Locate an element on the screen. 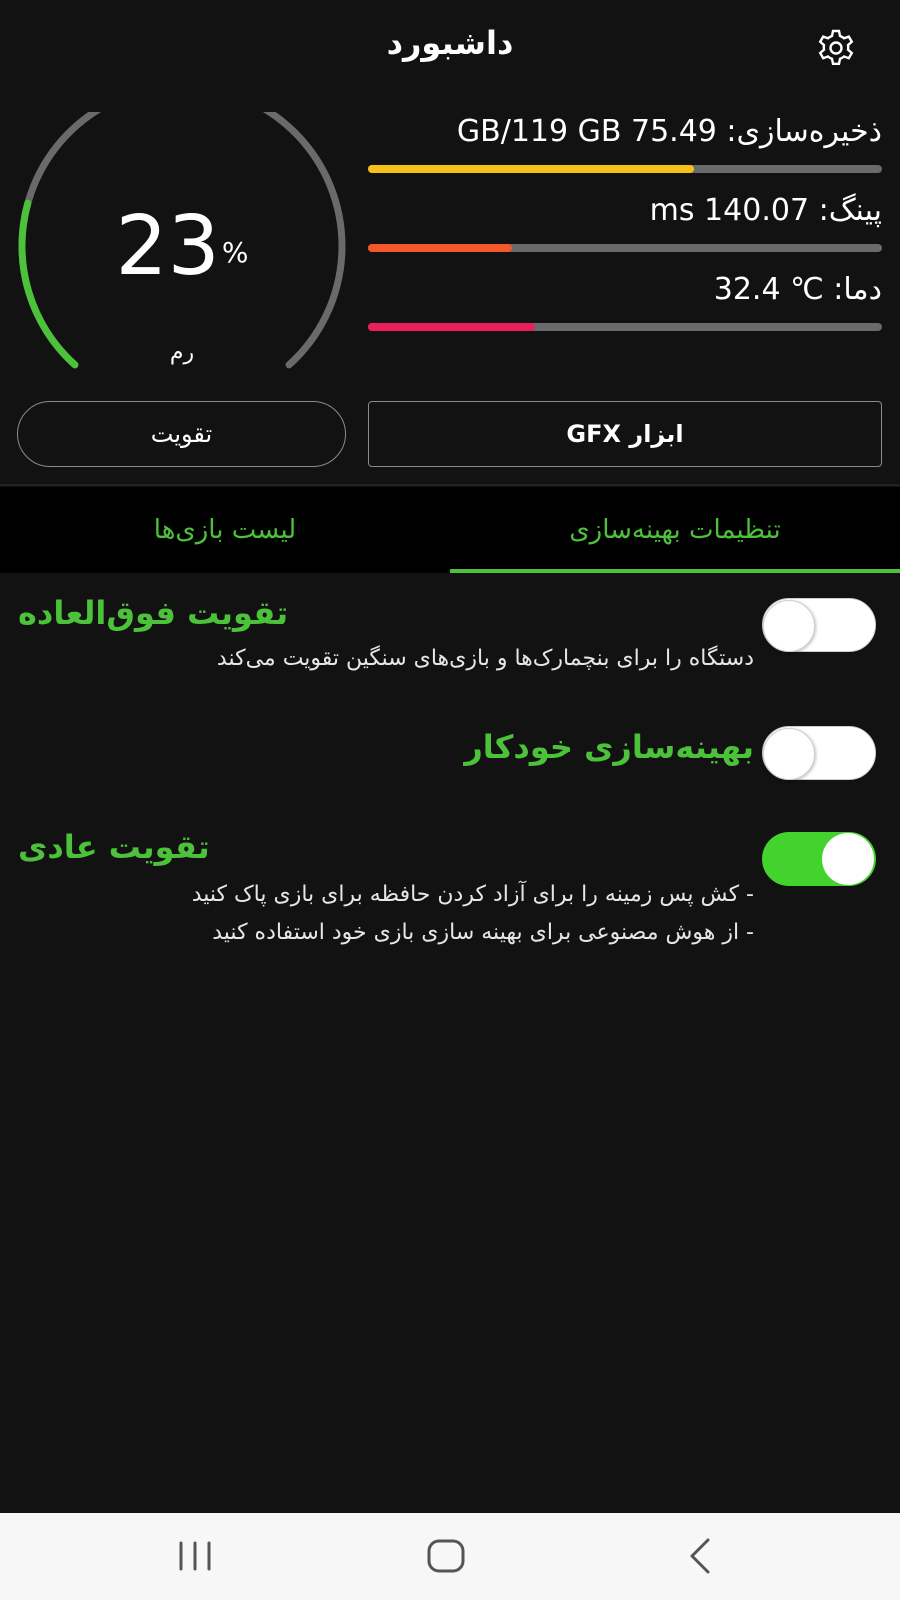  ping-stat: پینگ: ms 140.07 is located at coordinates (625, 221).